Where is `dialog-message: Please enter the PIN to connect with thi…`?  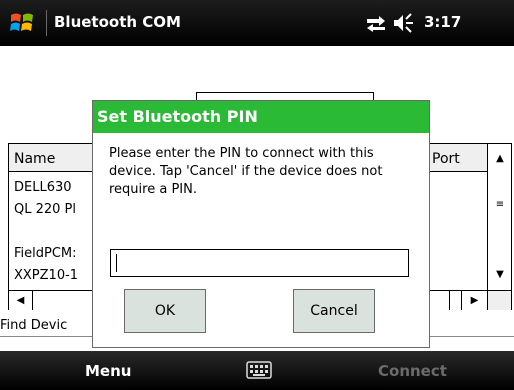
dialog-message: Please enter the PIN to connect with thi… is located at coordinates (246, 171).